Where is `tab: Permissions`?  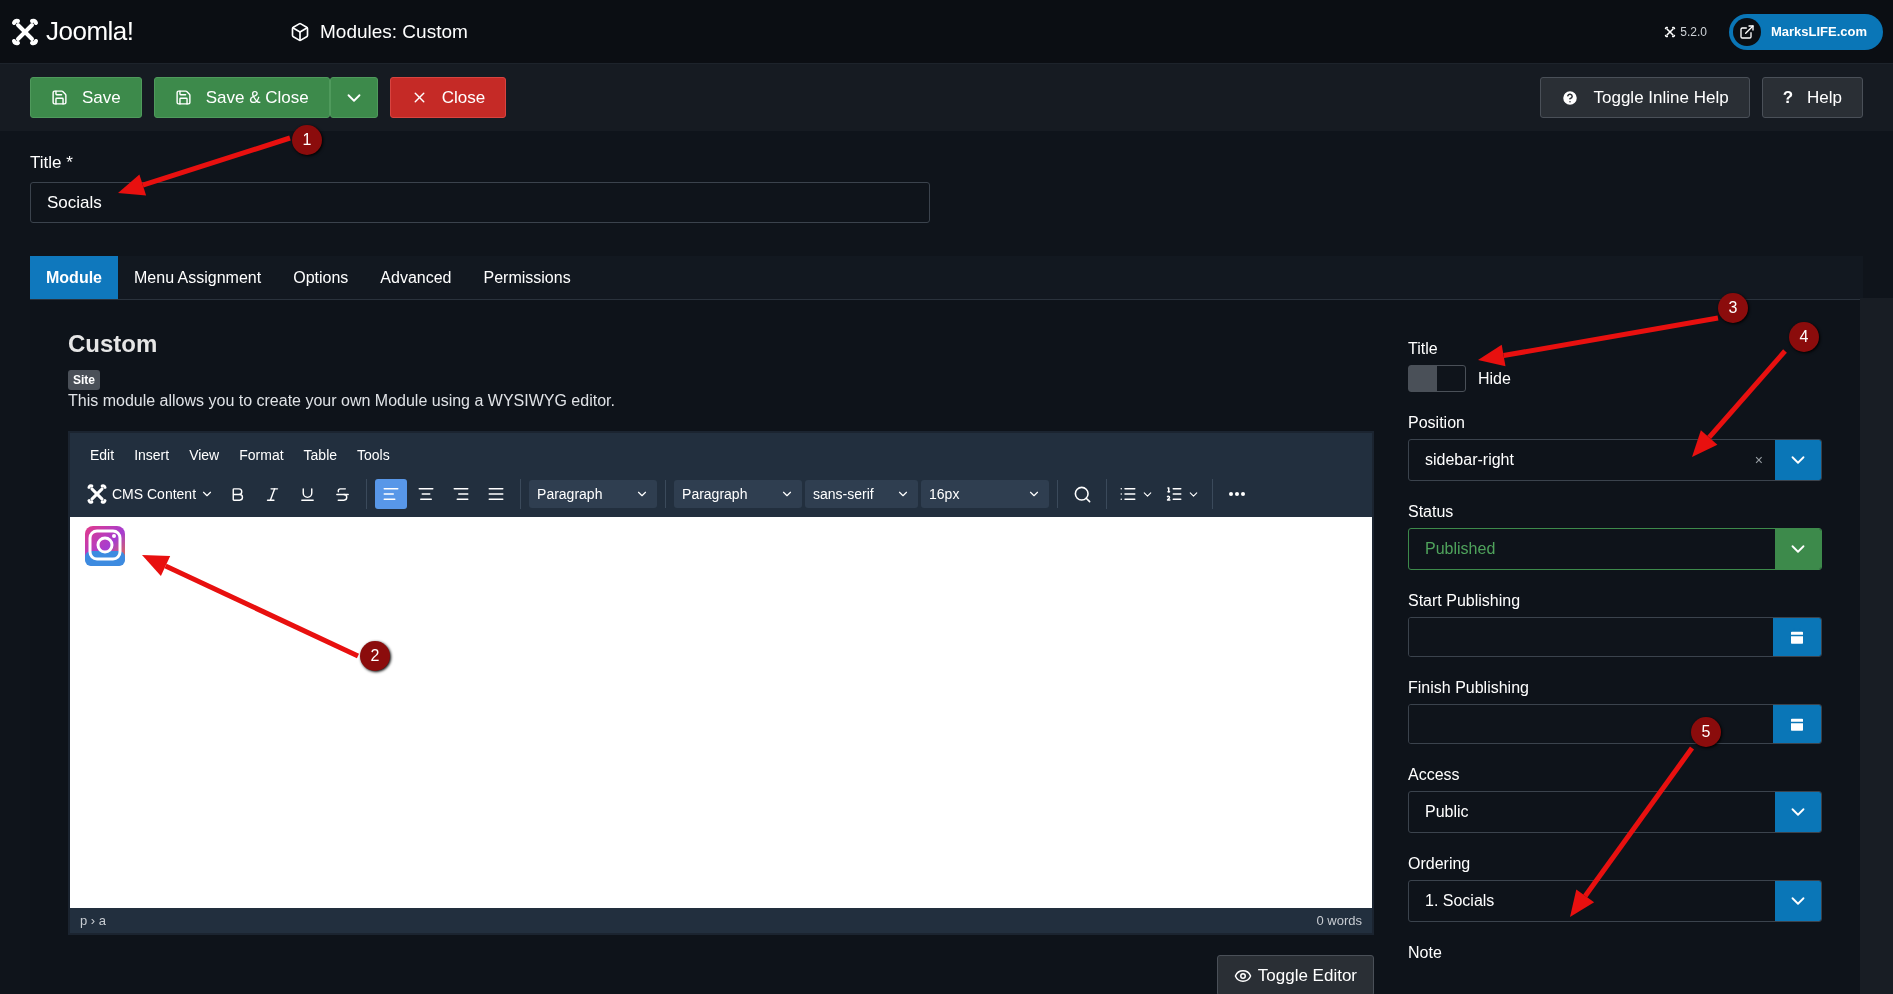 tab: Permissions is located at coordinates (527, 277).